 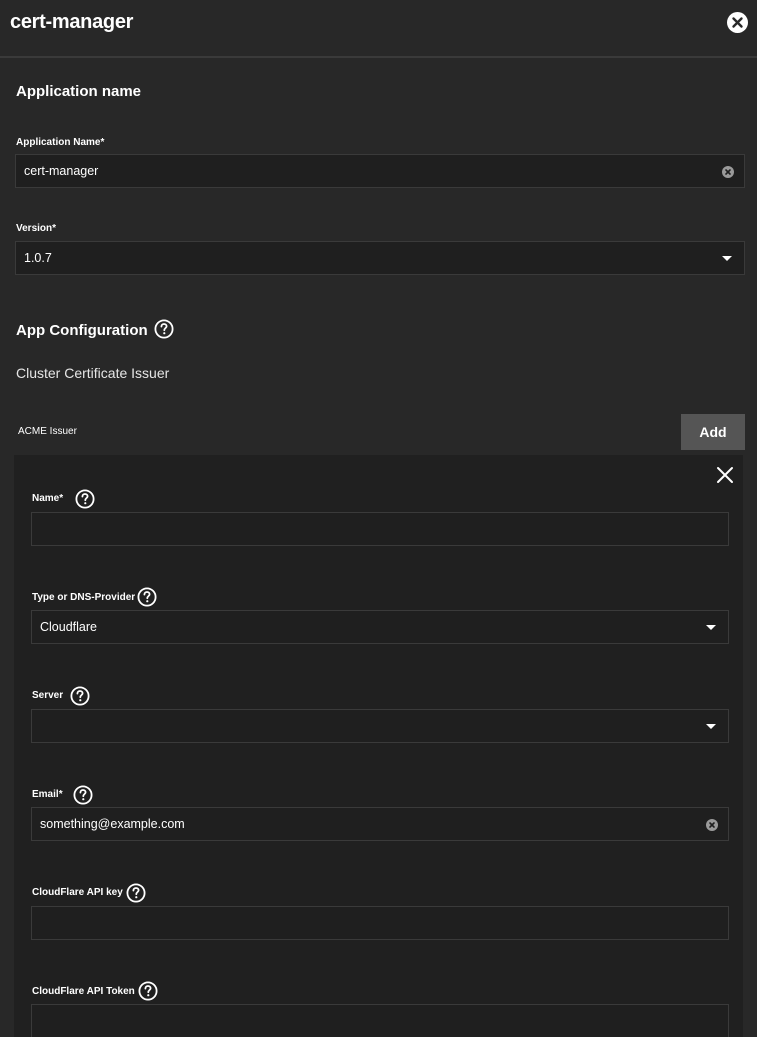 I want to click on email-label: Email*, so click(x=47, y=794).